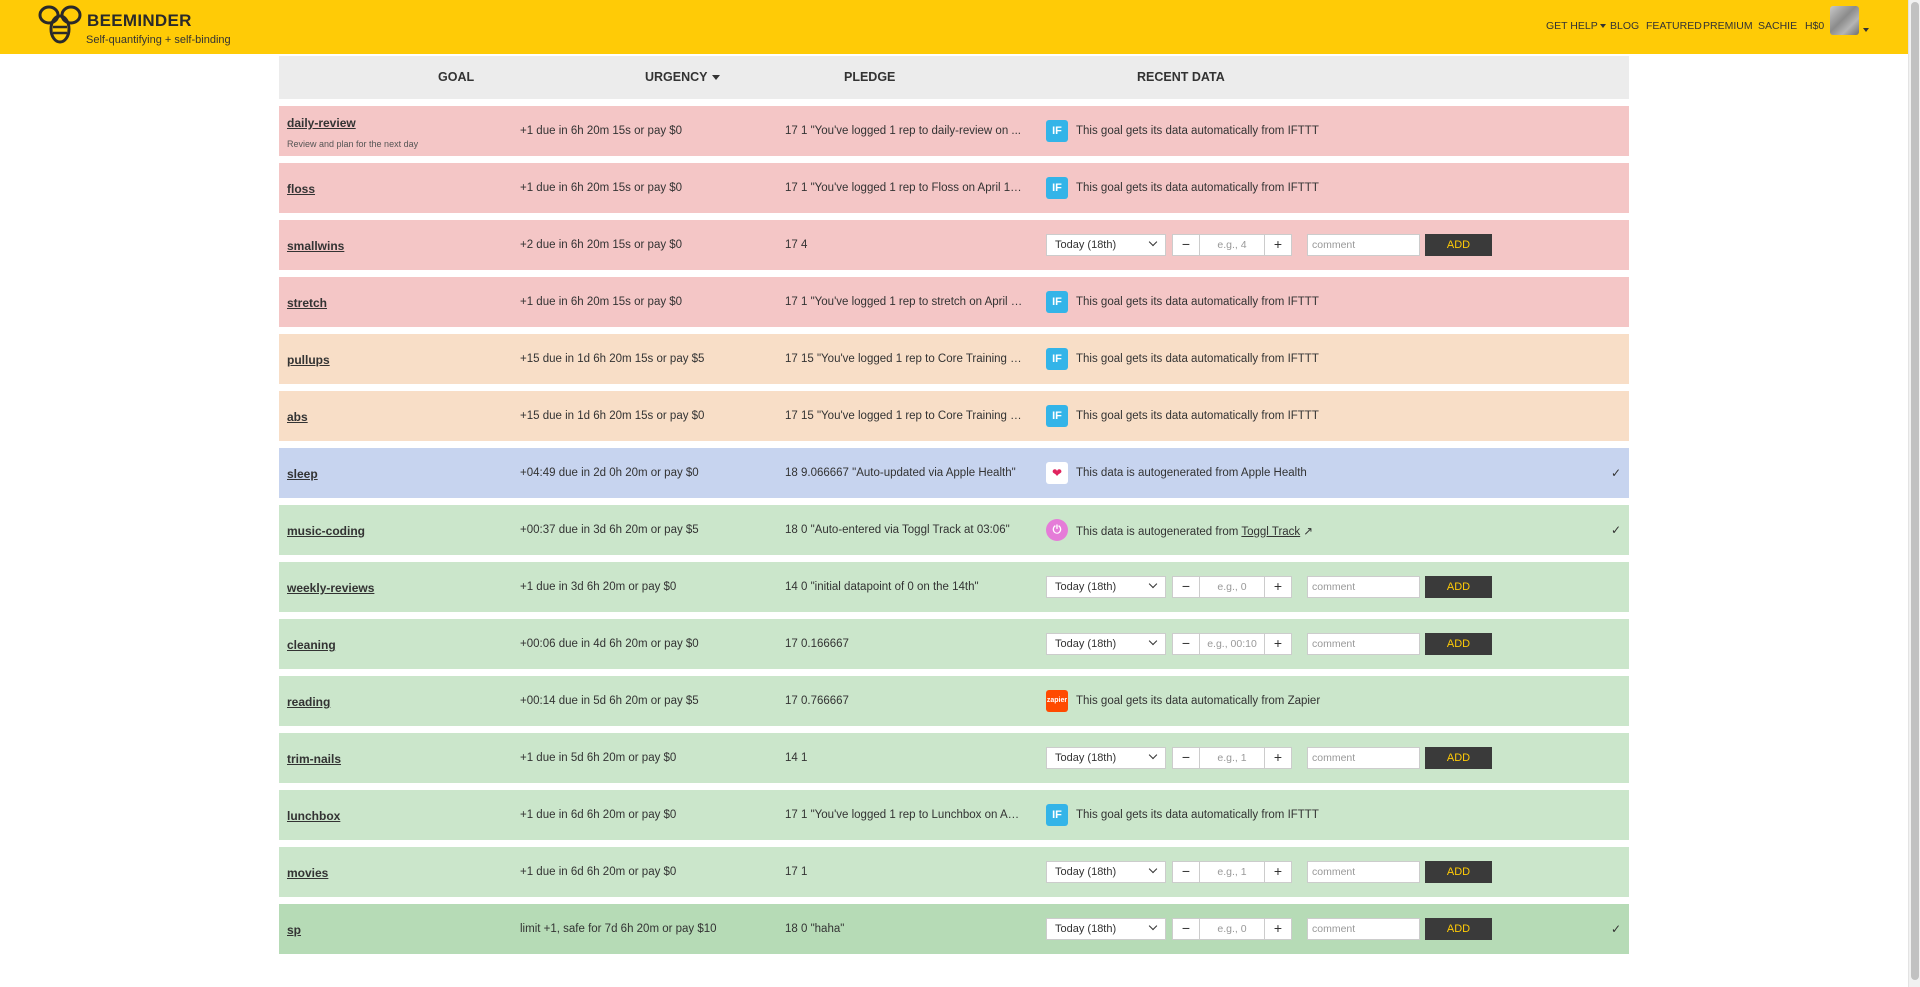  What do you see at coordinates (1844, 20) in the screenshot?
I see `avatar` at bounding box center [1844, 20].